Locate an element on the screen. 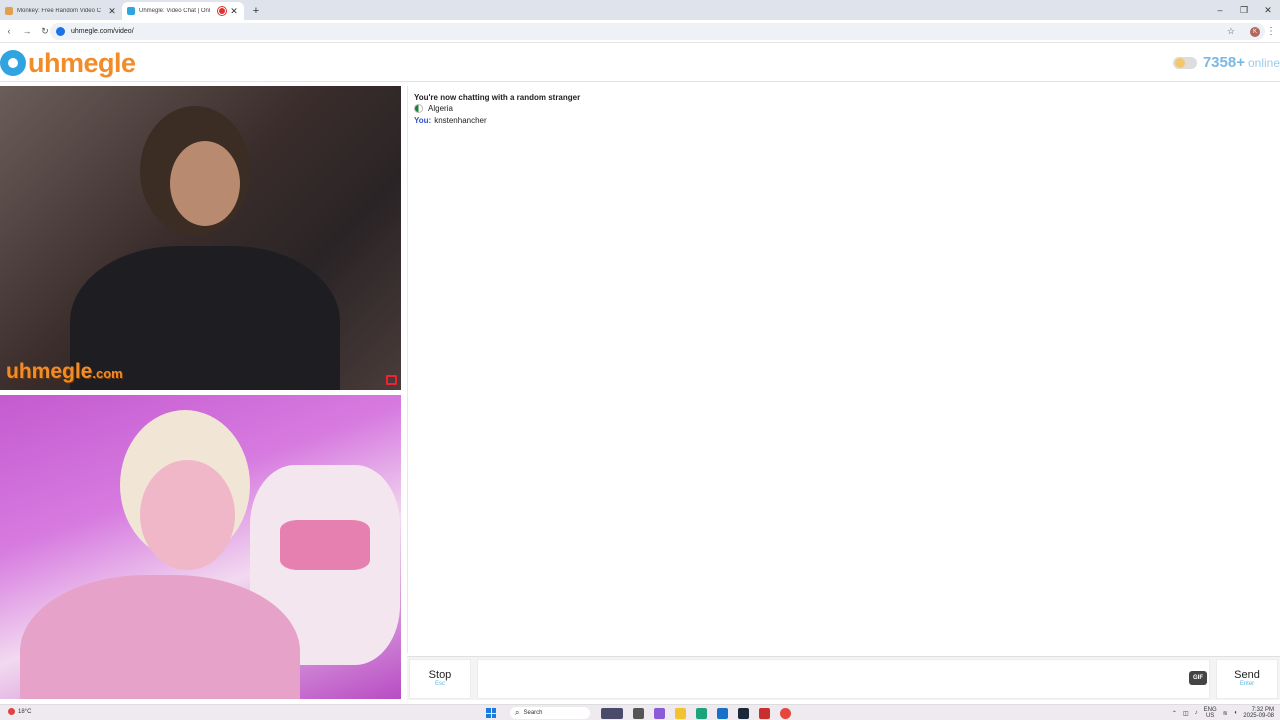  restore-icon: ❐ is located at coordinates (1244, 10).